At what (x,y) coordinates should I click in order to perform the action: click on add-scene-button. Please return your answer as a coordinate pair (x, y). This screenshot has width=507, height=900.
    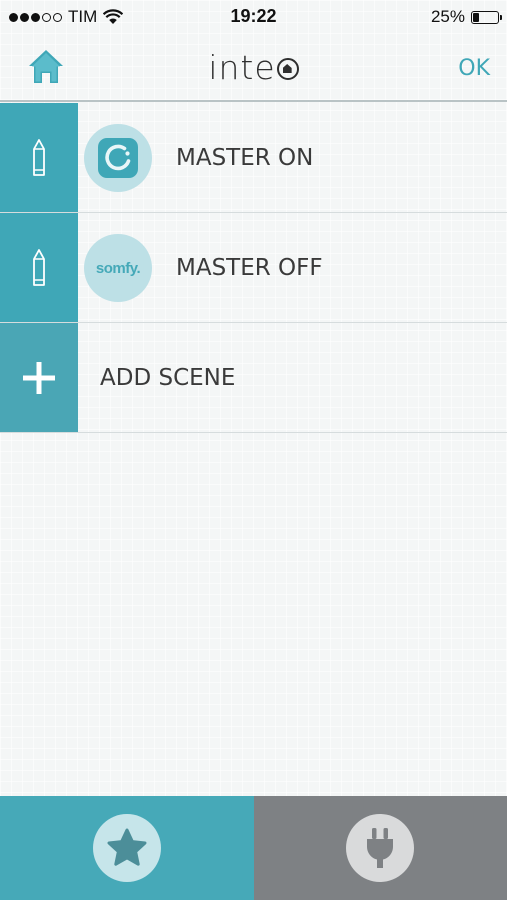
    Looking at the image, I should click on (39, 377).